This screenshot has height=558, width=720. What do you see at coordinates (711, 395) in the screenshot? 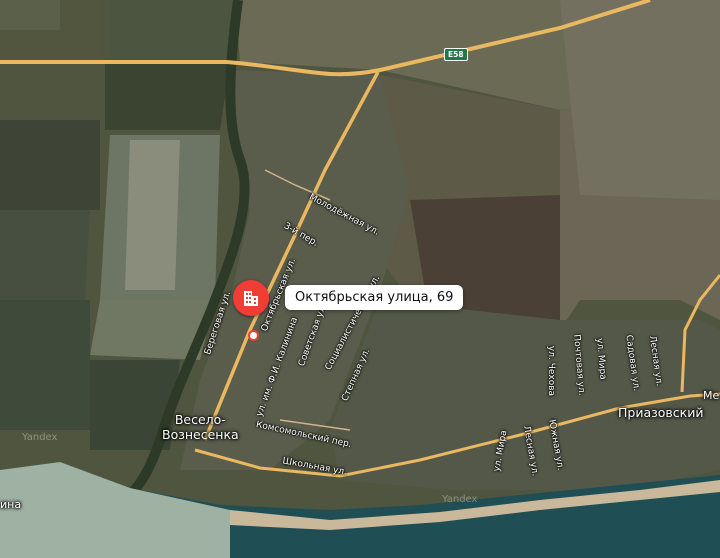
I see `settlement-label-right-edge: Ме` at bounding box center [711, 395].